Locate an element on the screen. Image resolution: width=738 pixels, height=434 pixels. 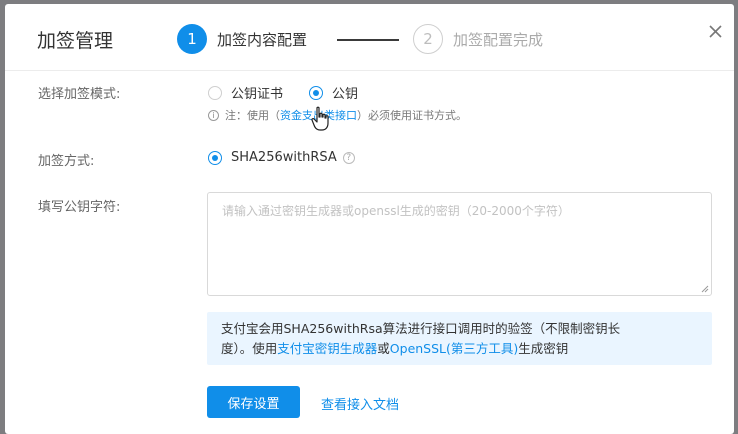
radio-label: 公钥证书 is located at coordinates (257, 94).